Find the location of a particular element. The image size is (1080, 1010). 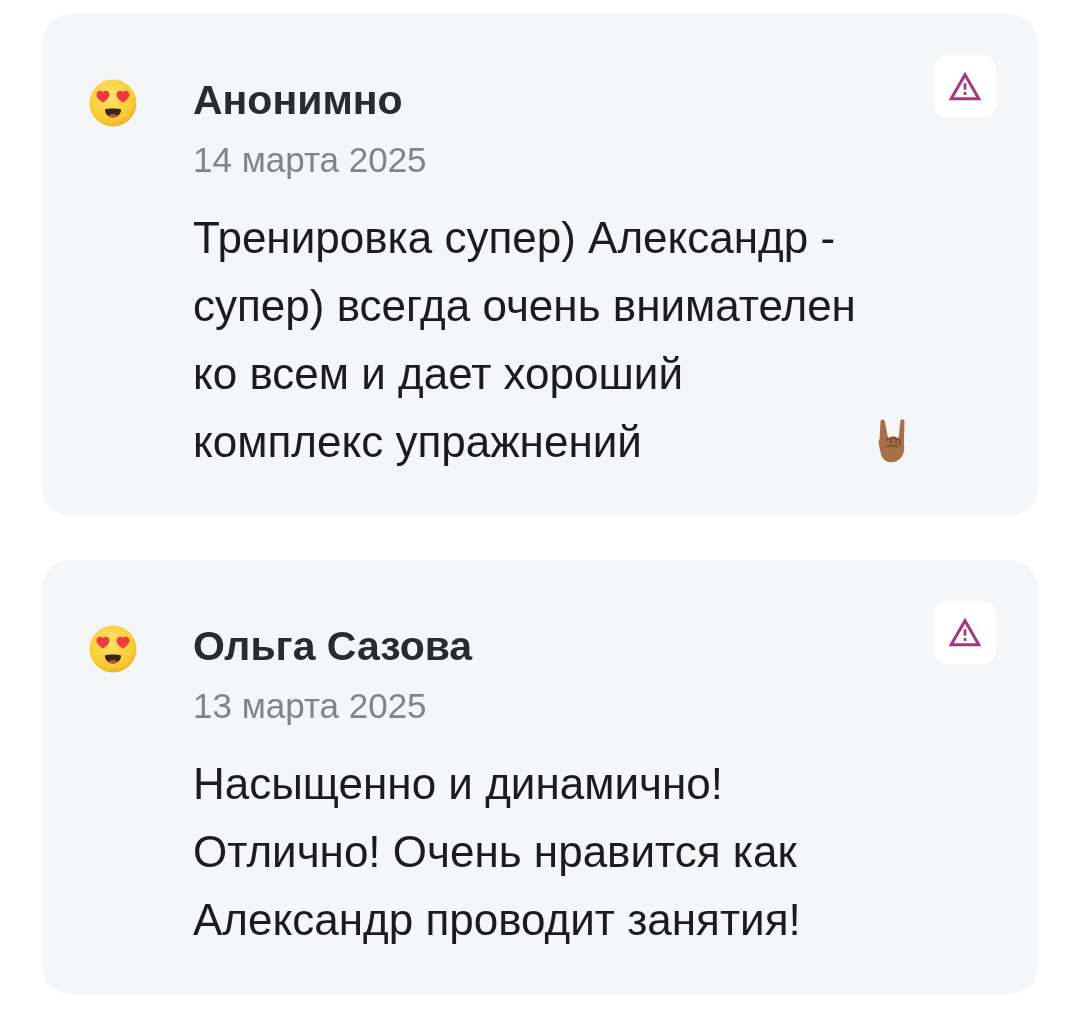

review-date: 13 марта 2025 is located at coordinates (310, 706).